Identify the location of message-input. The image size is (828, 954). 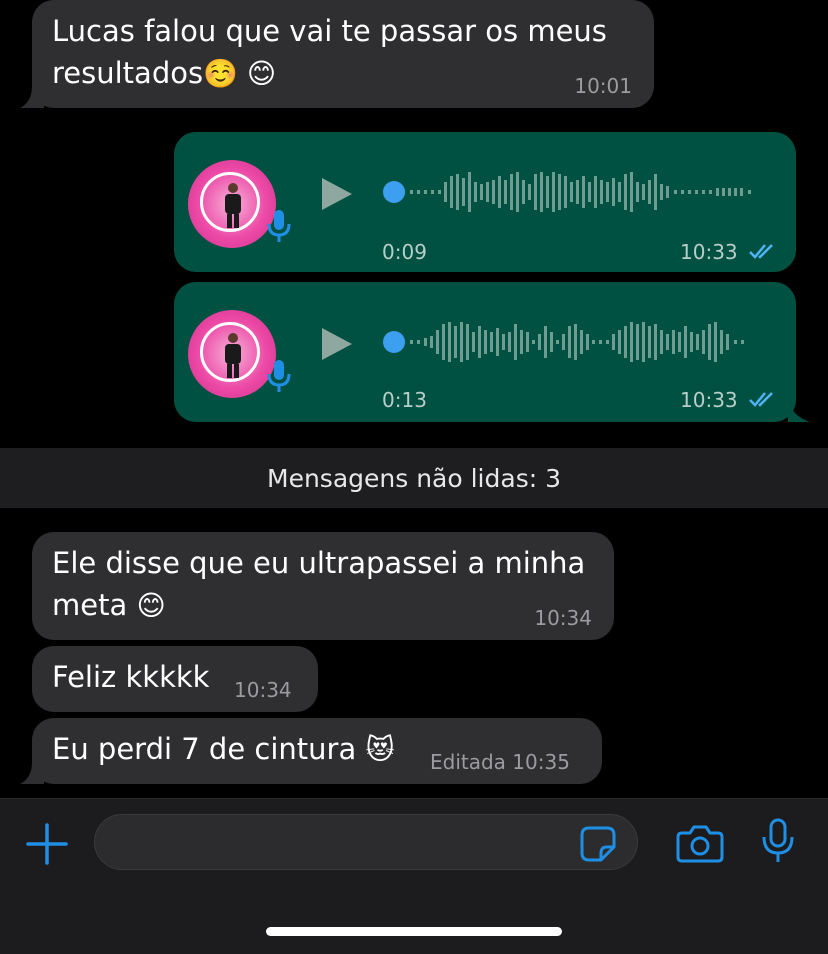
(366, 842).